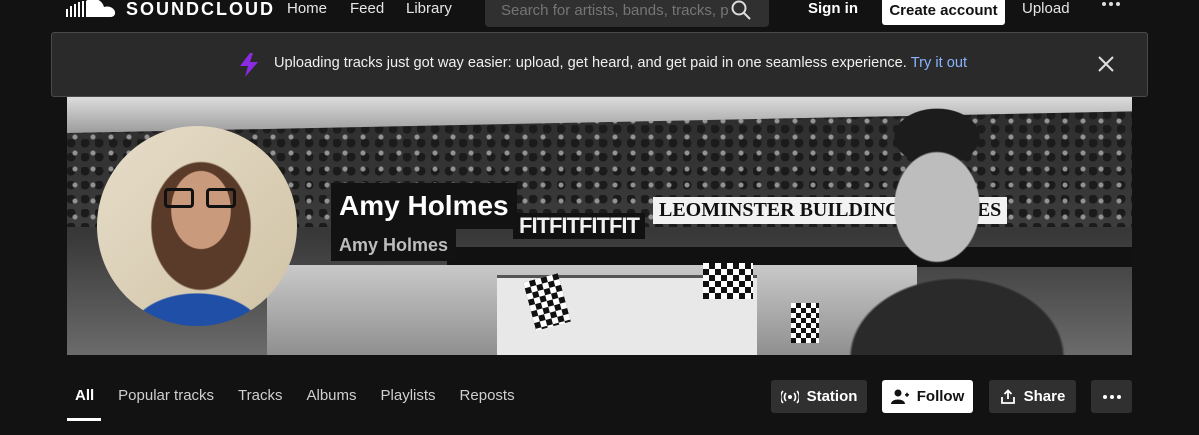 The height and width of the screenshot is (435, 1199). What do you see at coordinates (332, 396) in the screenshot?
I see `tab-albums: Albums` at bounding box center [332, 396].